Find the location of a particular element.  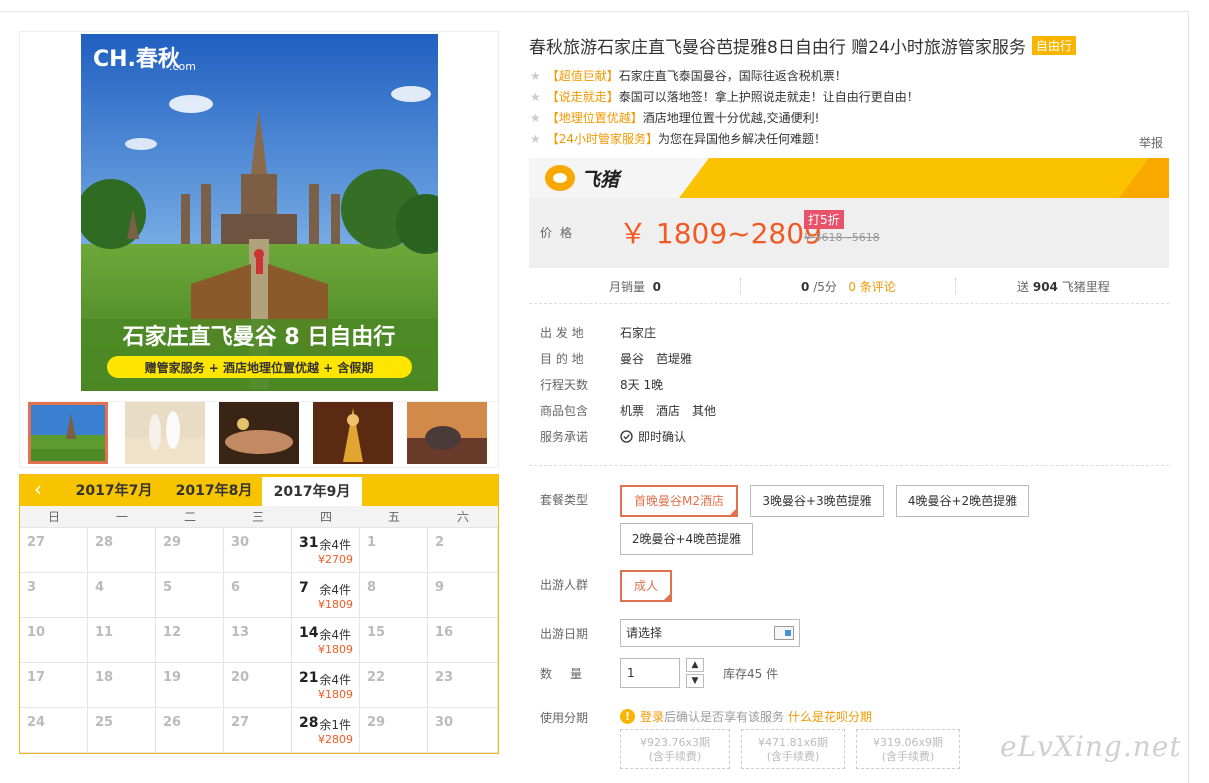

banner-title: 石家庄直飞曼谷 8 日自由行 is located at coordinates (259, 337).